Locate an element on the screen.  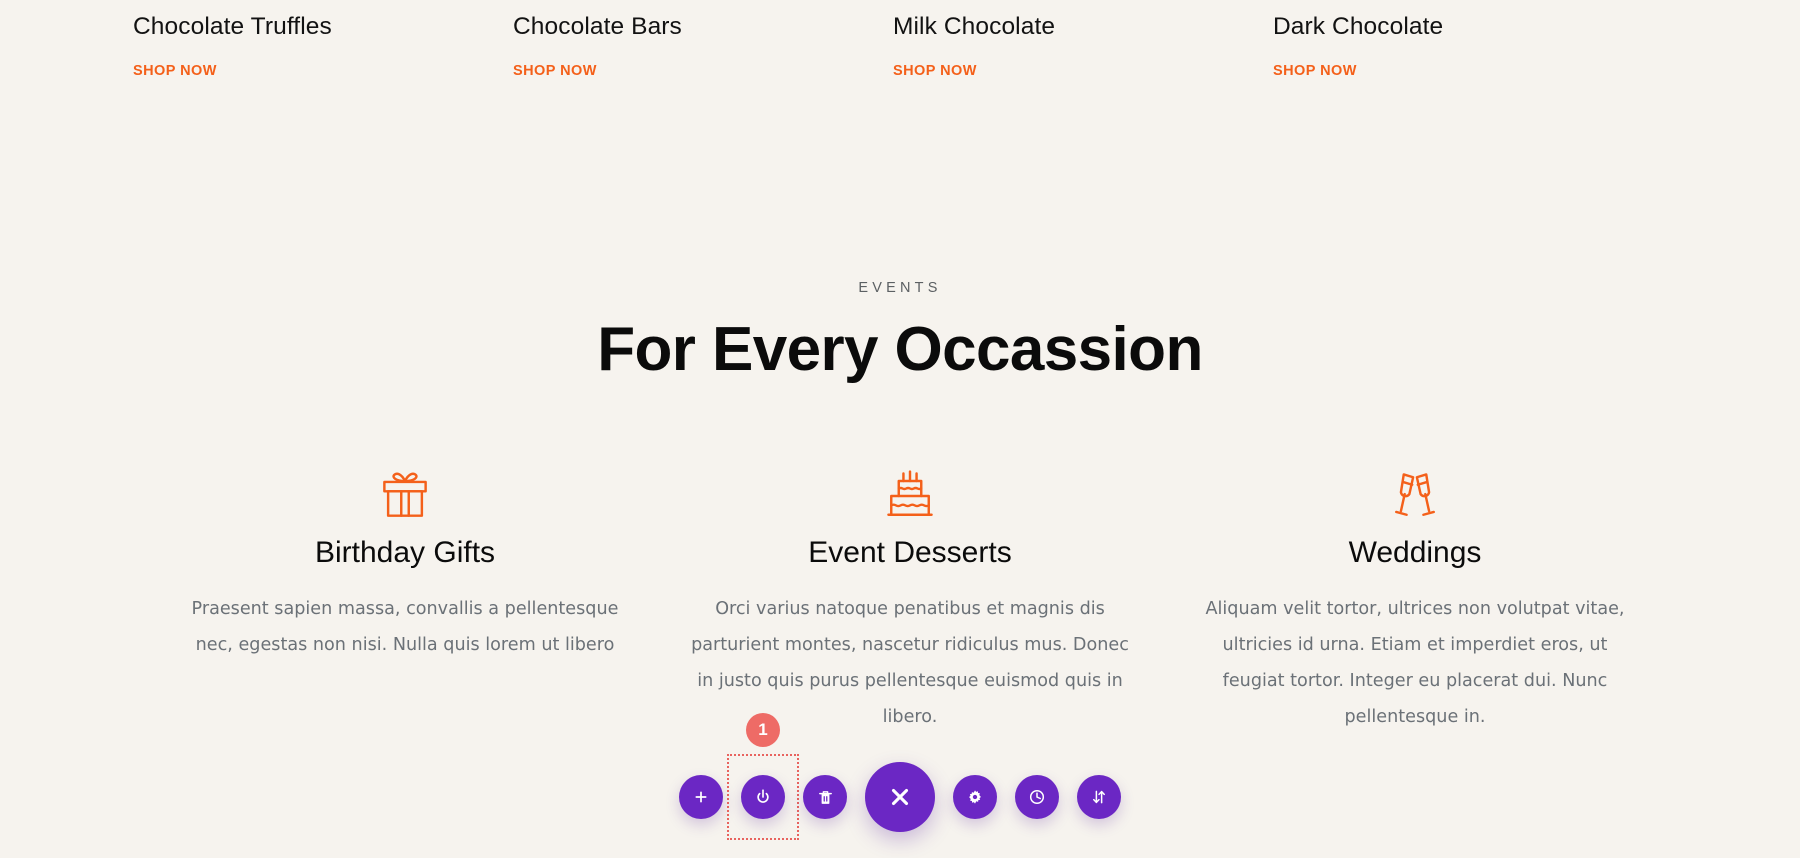
page-title: For Every Occassion is located at coordinates (900, 349).